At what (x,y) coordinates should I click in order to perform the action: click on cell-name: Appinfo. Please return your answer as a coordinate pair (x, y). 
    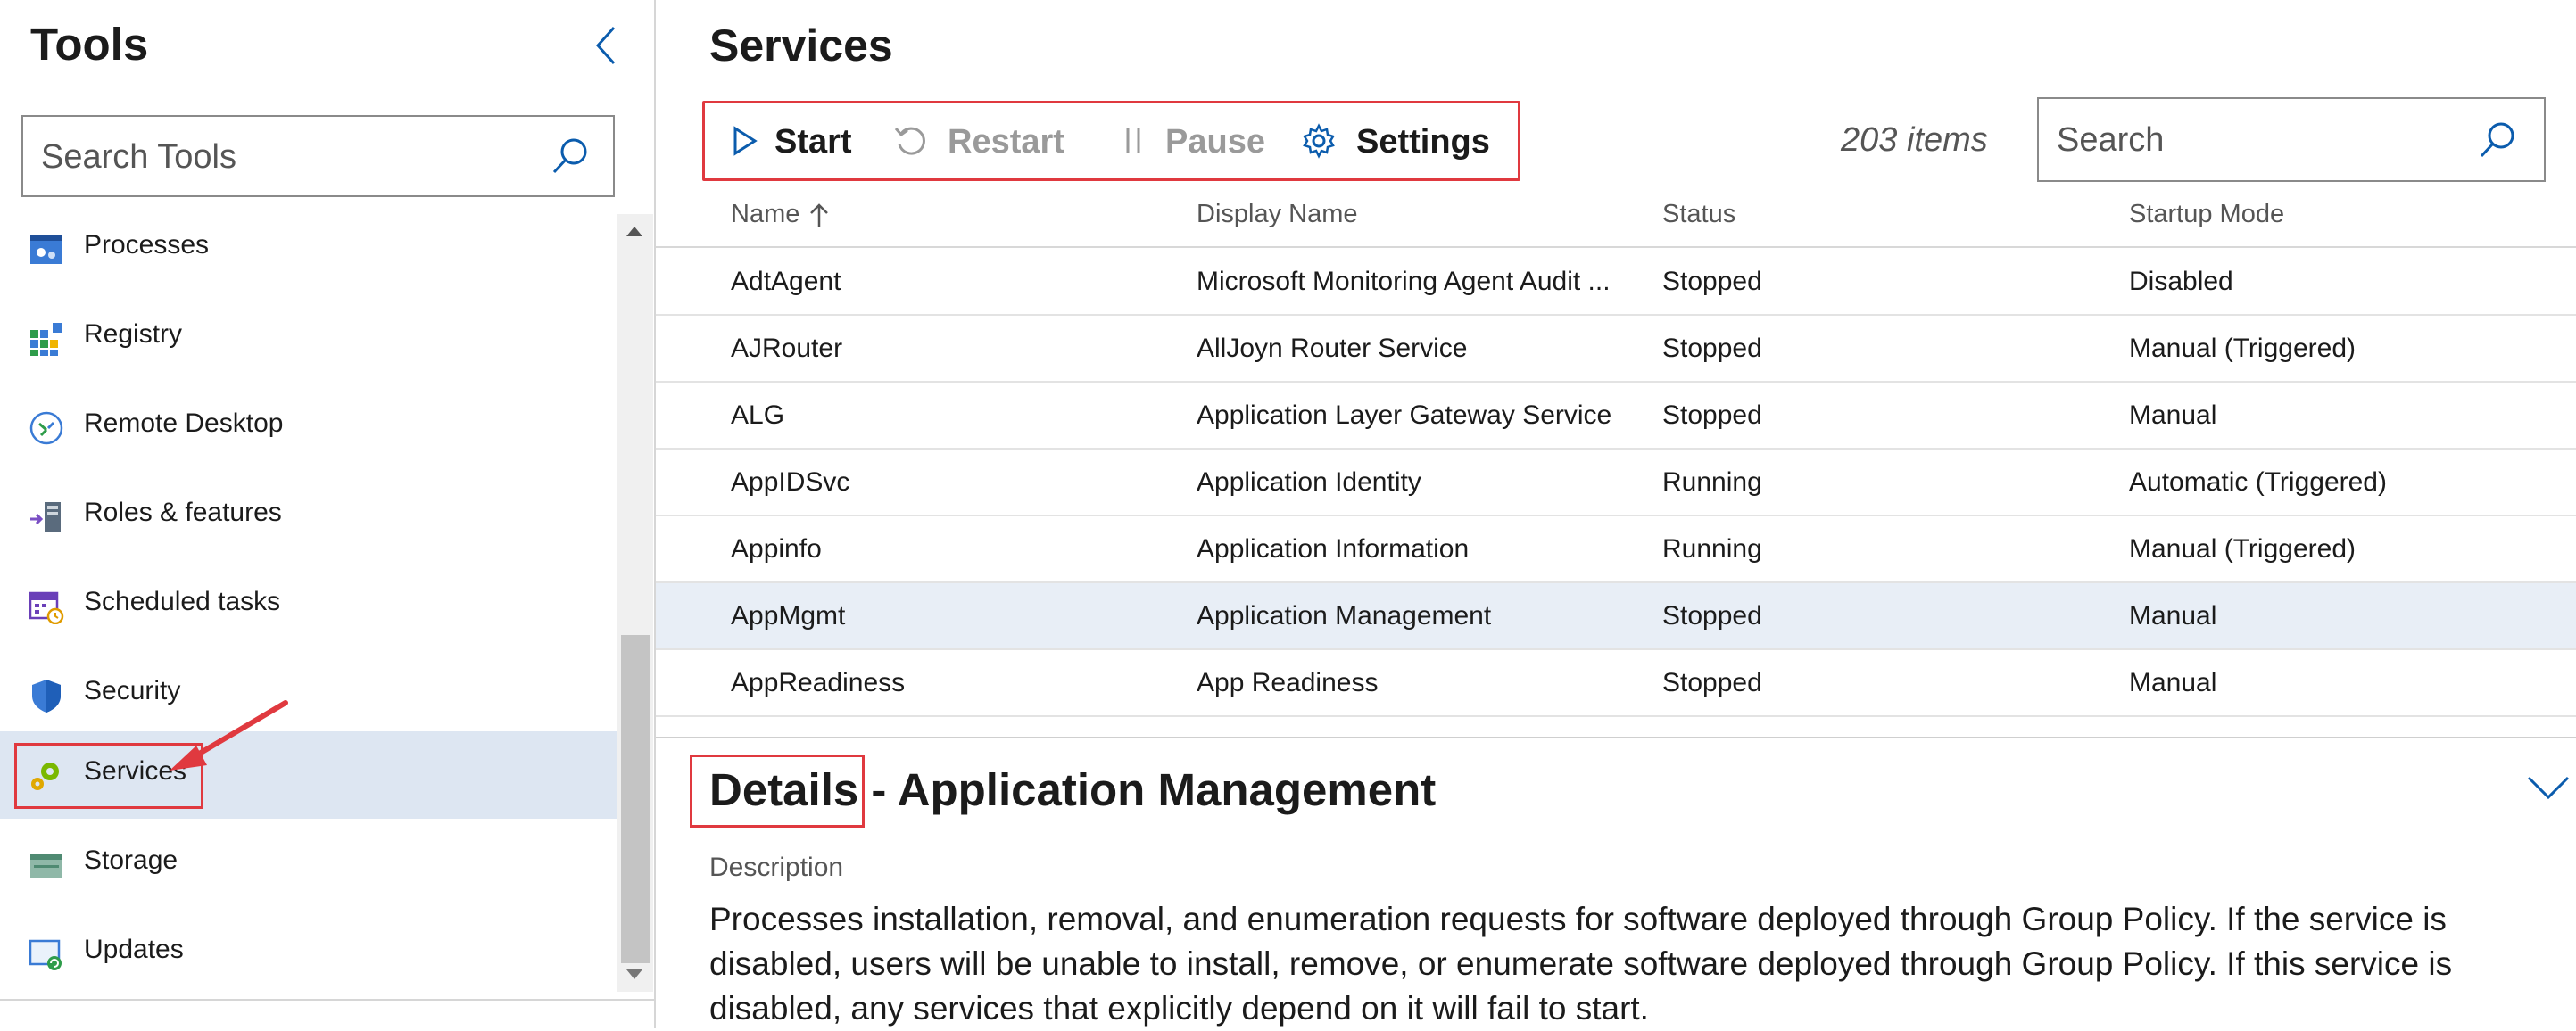
    Looking at the image, I should click on (776, 549).